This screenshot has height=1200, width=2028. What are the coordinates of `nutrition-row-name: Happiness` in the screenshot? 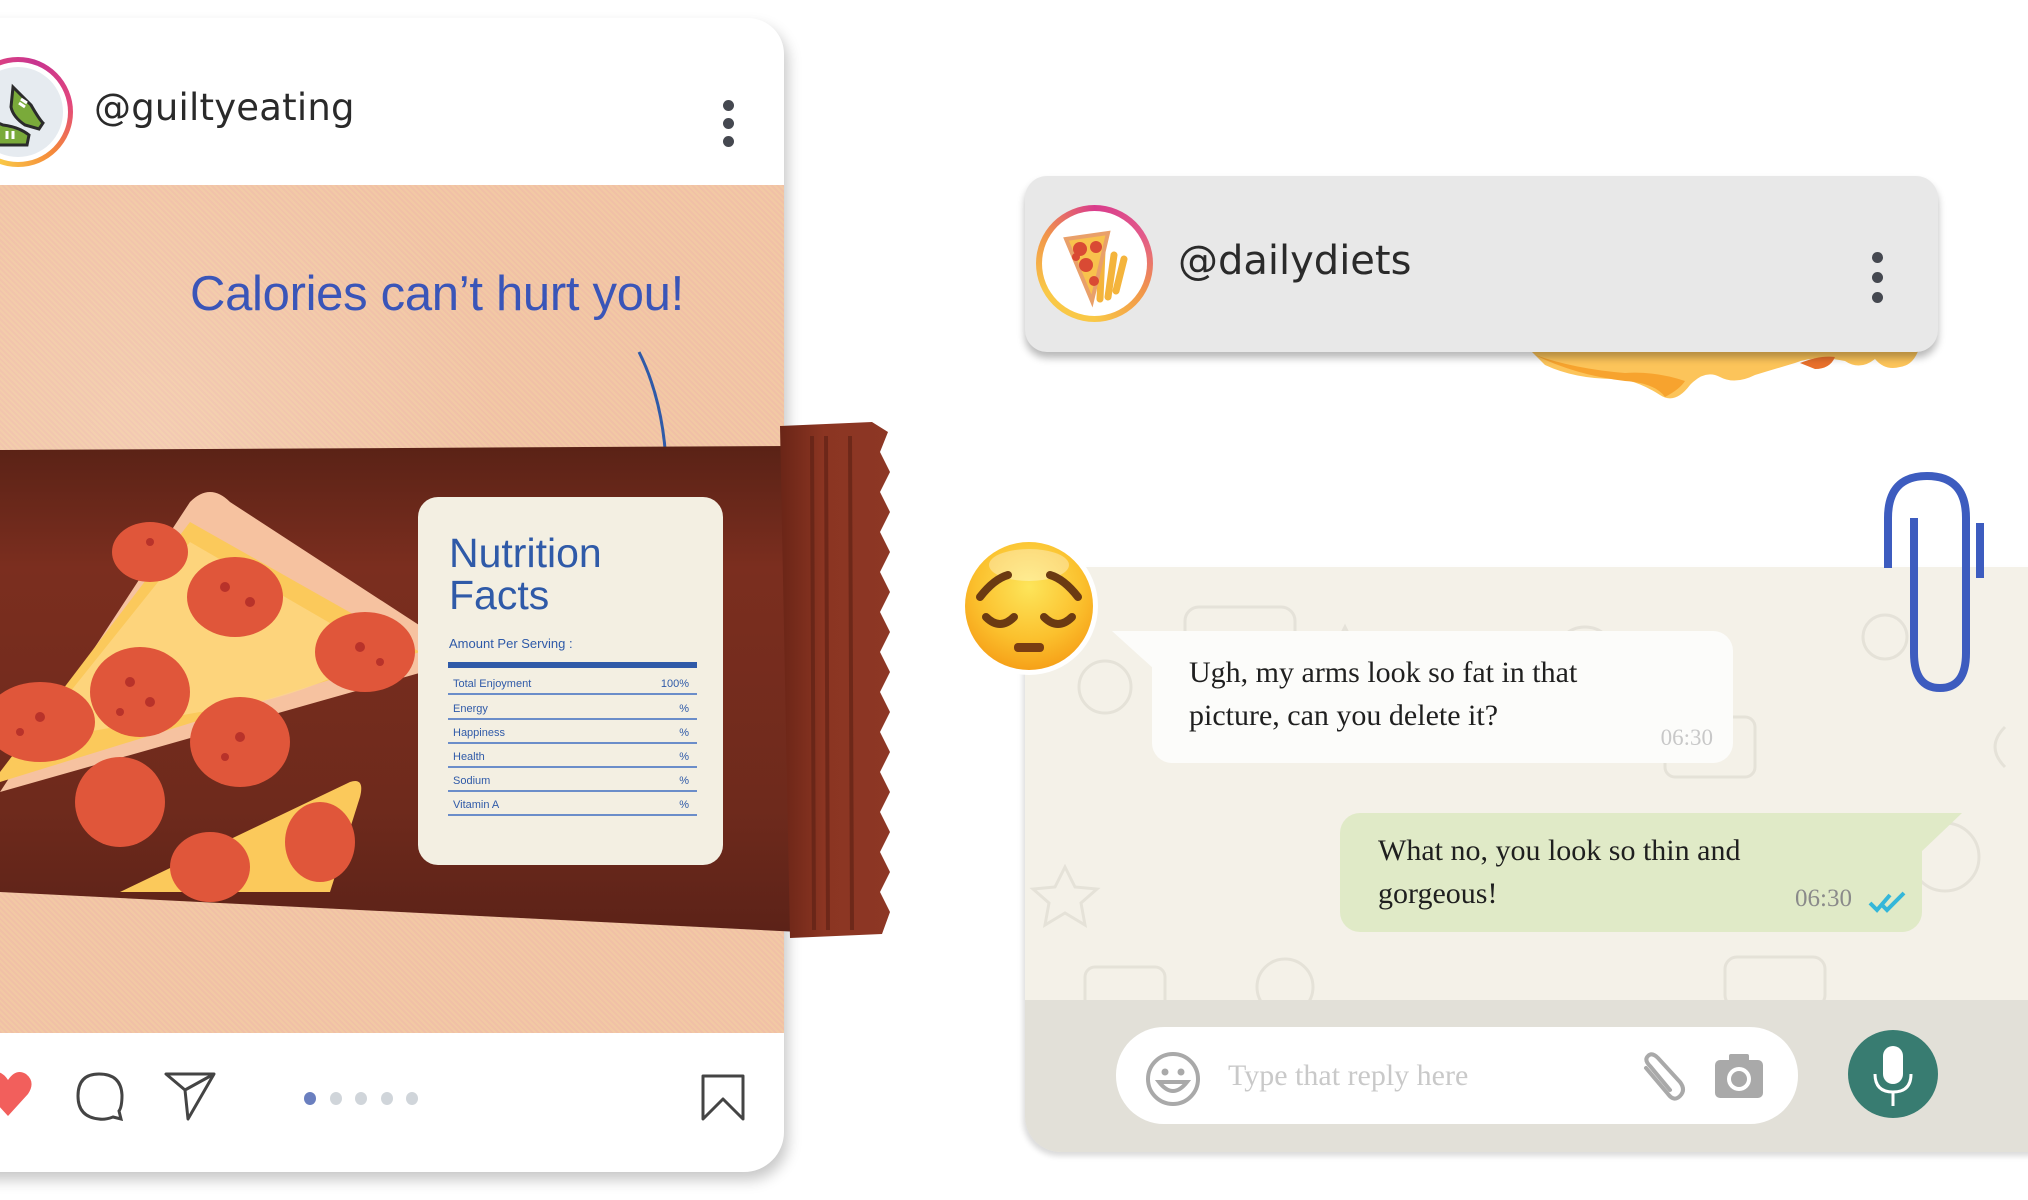 It's located at (479, 733).